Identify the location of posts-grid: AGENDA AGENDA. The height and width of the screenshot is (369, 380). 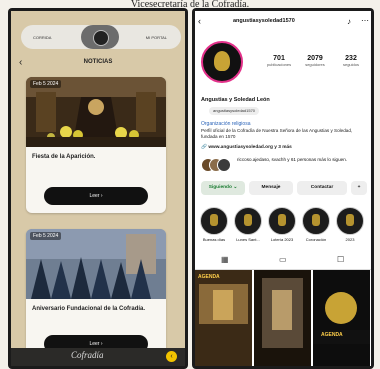
(283, 318).